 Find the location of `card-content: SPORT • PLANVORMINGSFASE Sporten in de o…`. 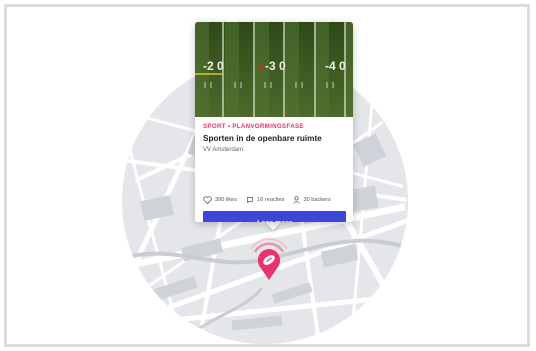

card-content: SPORT • PLANVORMINGSFASE Sporten in de o… is located at coordinates (275, 138).